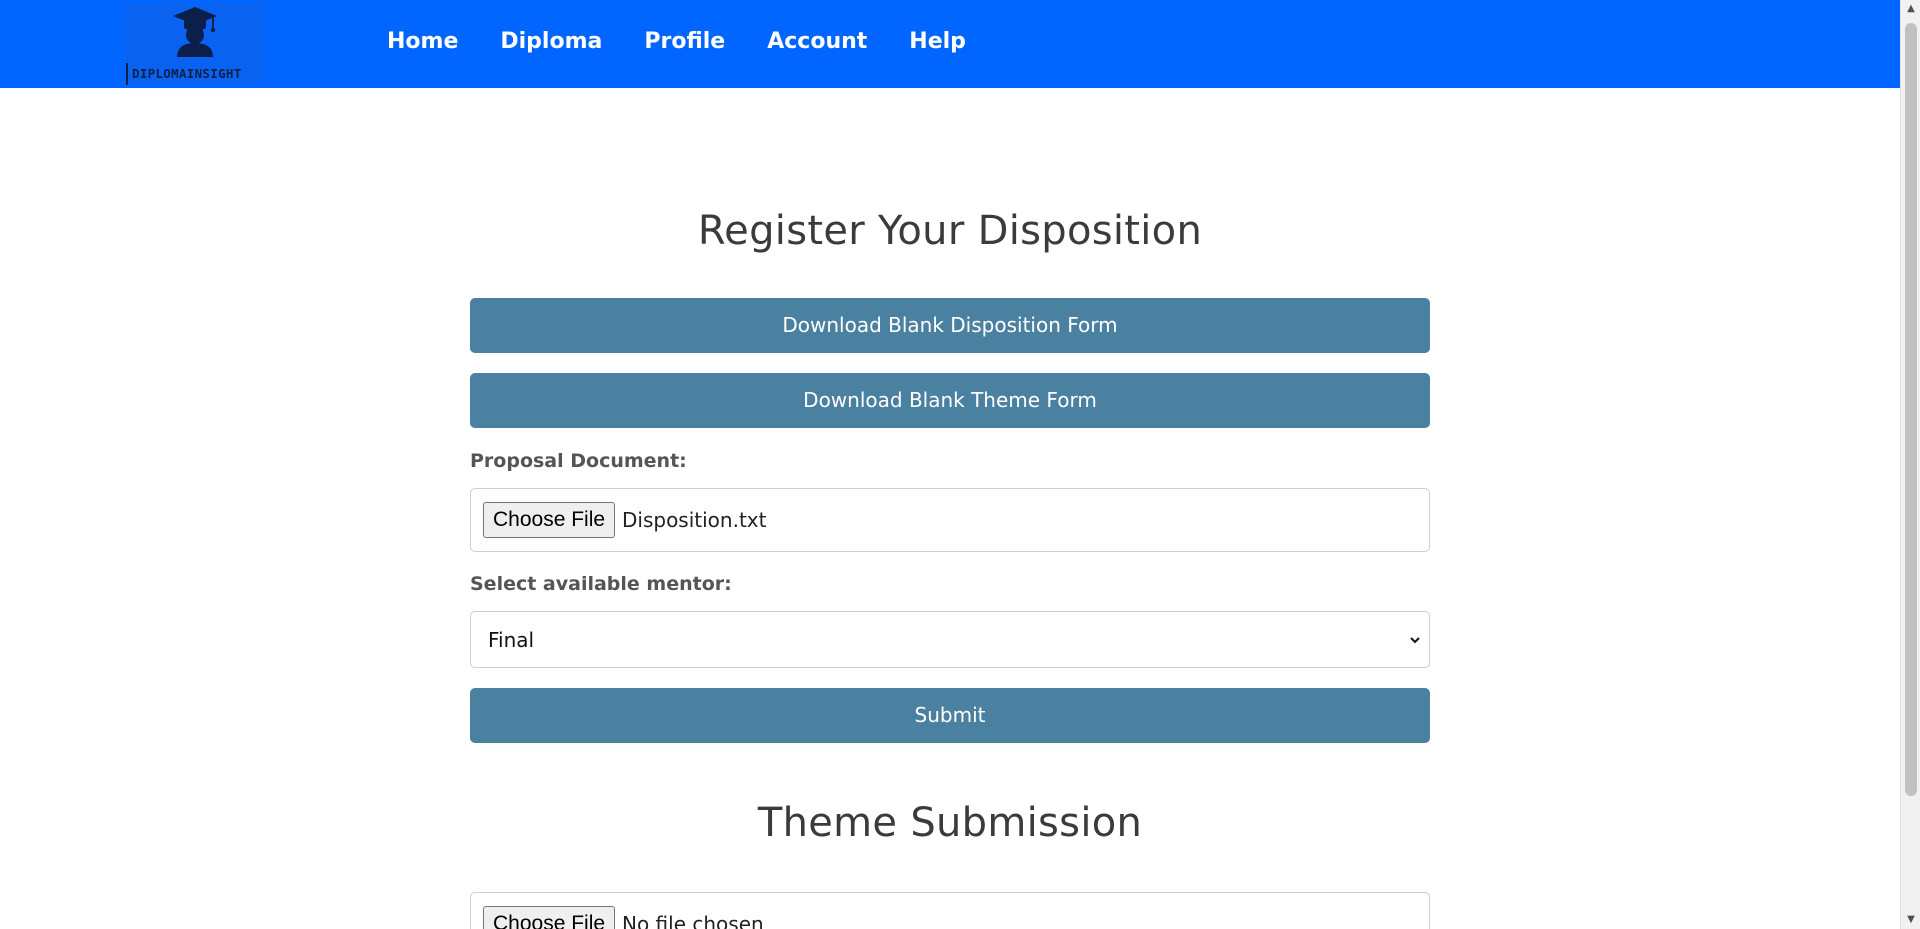  What do you see at coordinates (937, 42) in the screenshot?
I see `nav-help: Help` at bounding box center [937, 42].